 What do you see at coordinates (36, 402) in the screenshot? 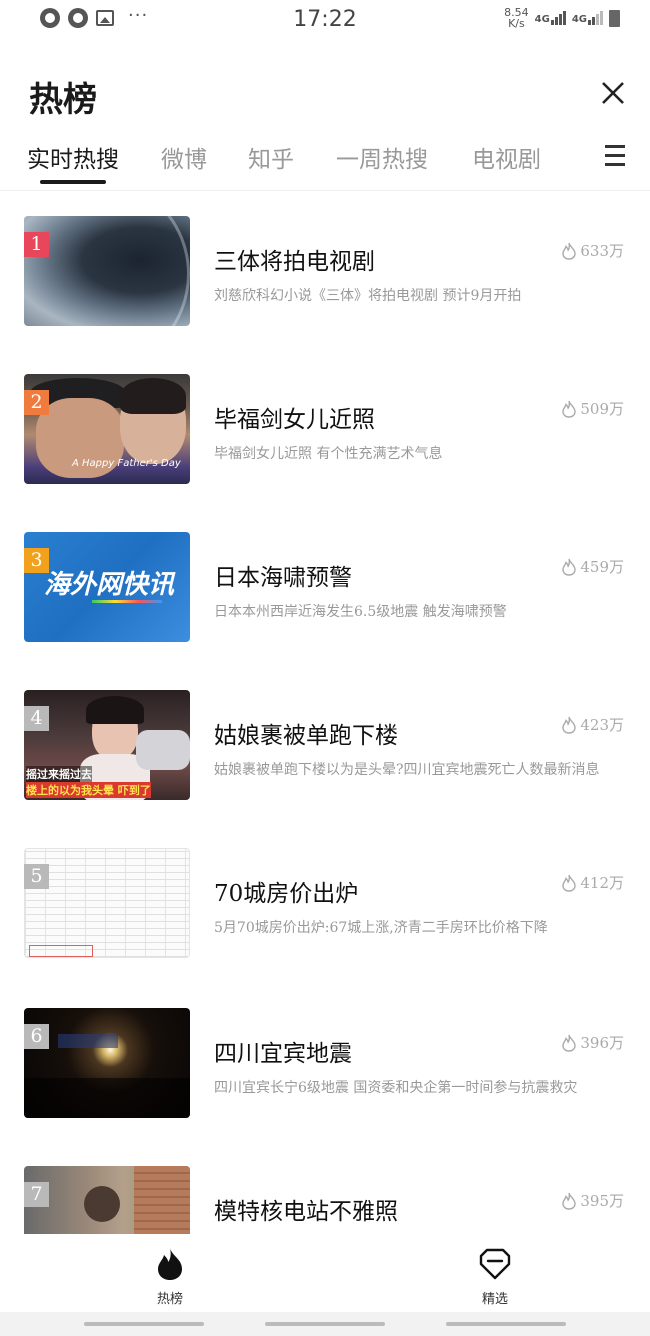
I see `rank-badge: 2` at bounding box center [36, 402].